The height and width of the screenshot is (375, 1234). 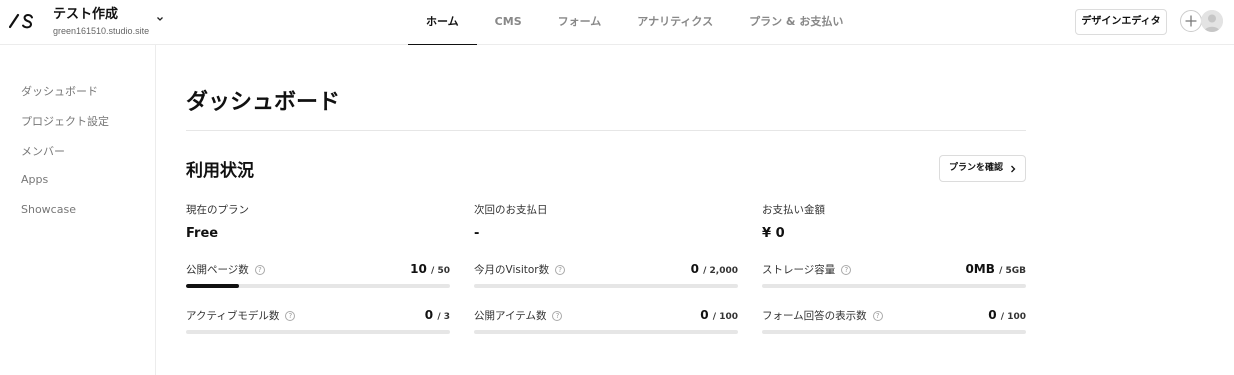 I want to click on plus-icon, so click(x=1191, y=21).